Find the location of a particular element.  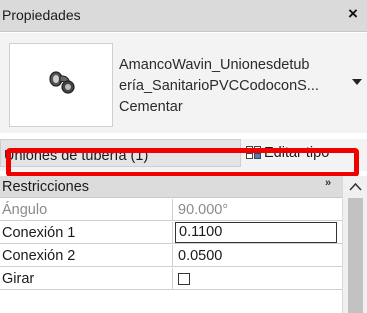

property-name: Ángulo is located at coordinates (86, 210).